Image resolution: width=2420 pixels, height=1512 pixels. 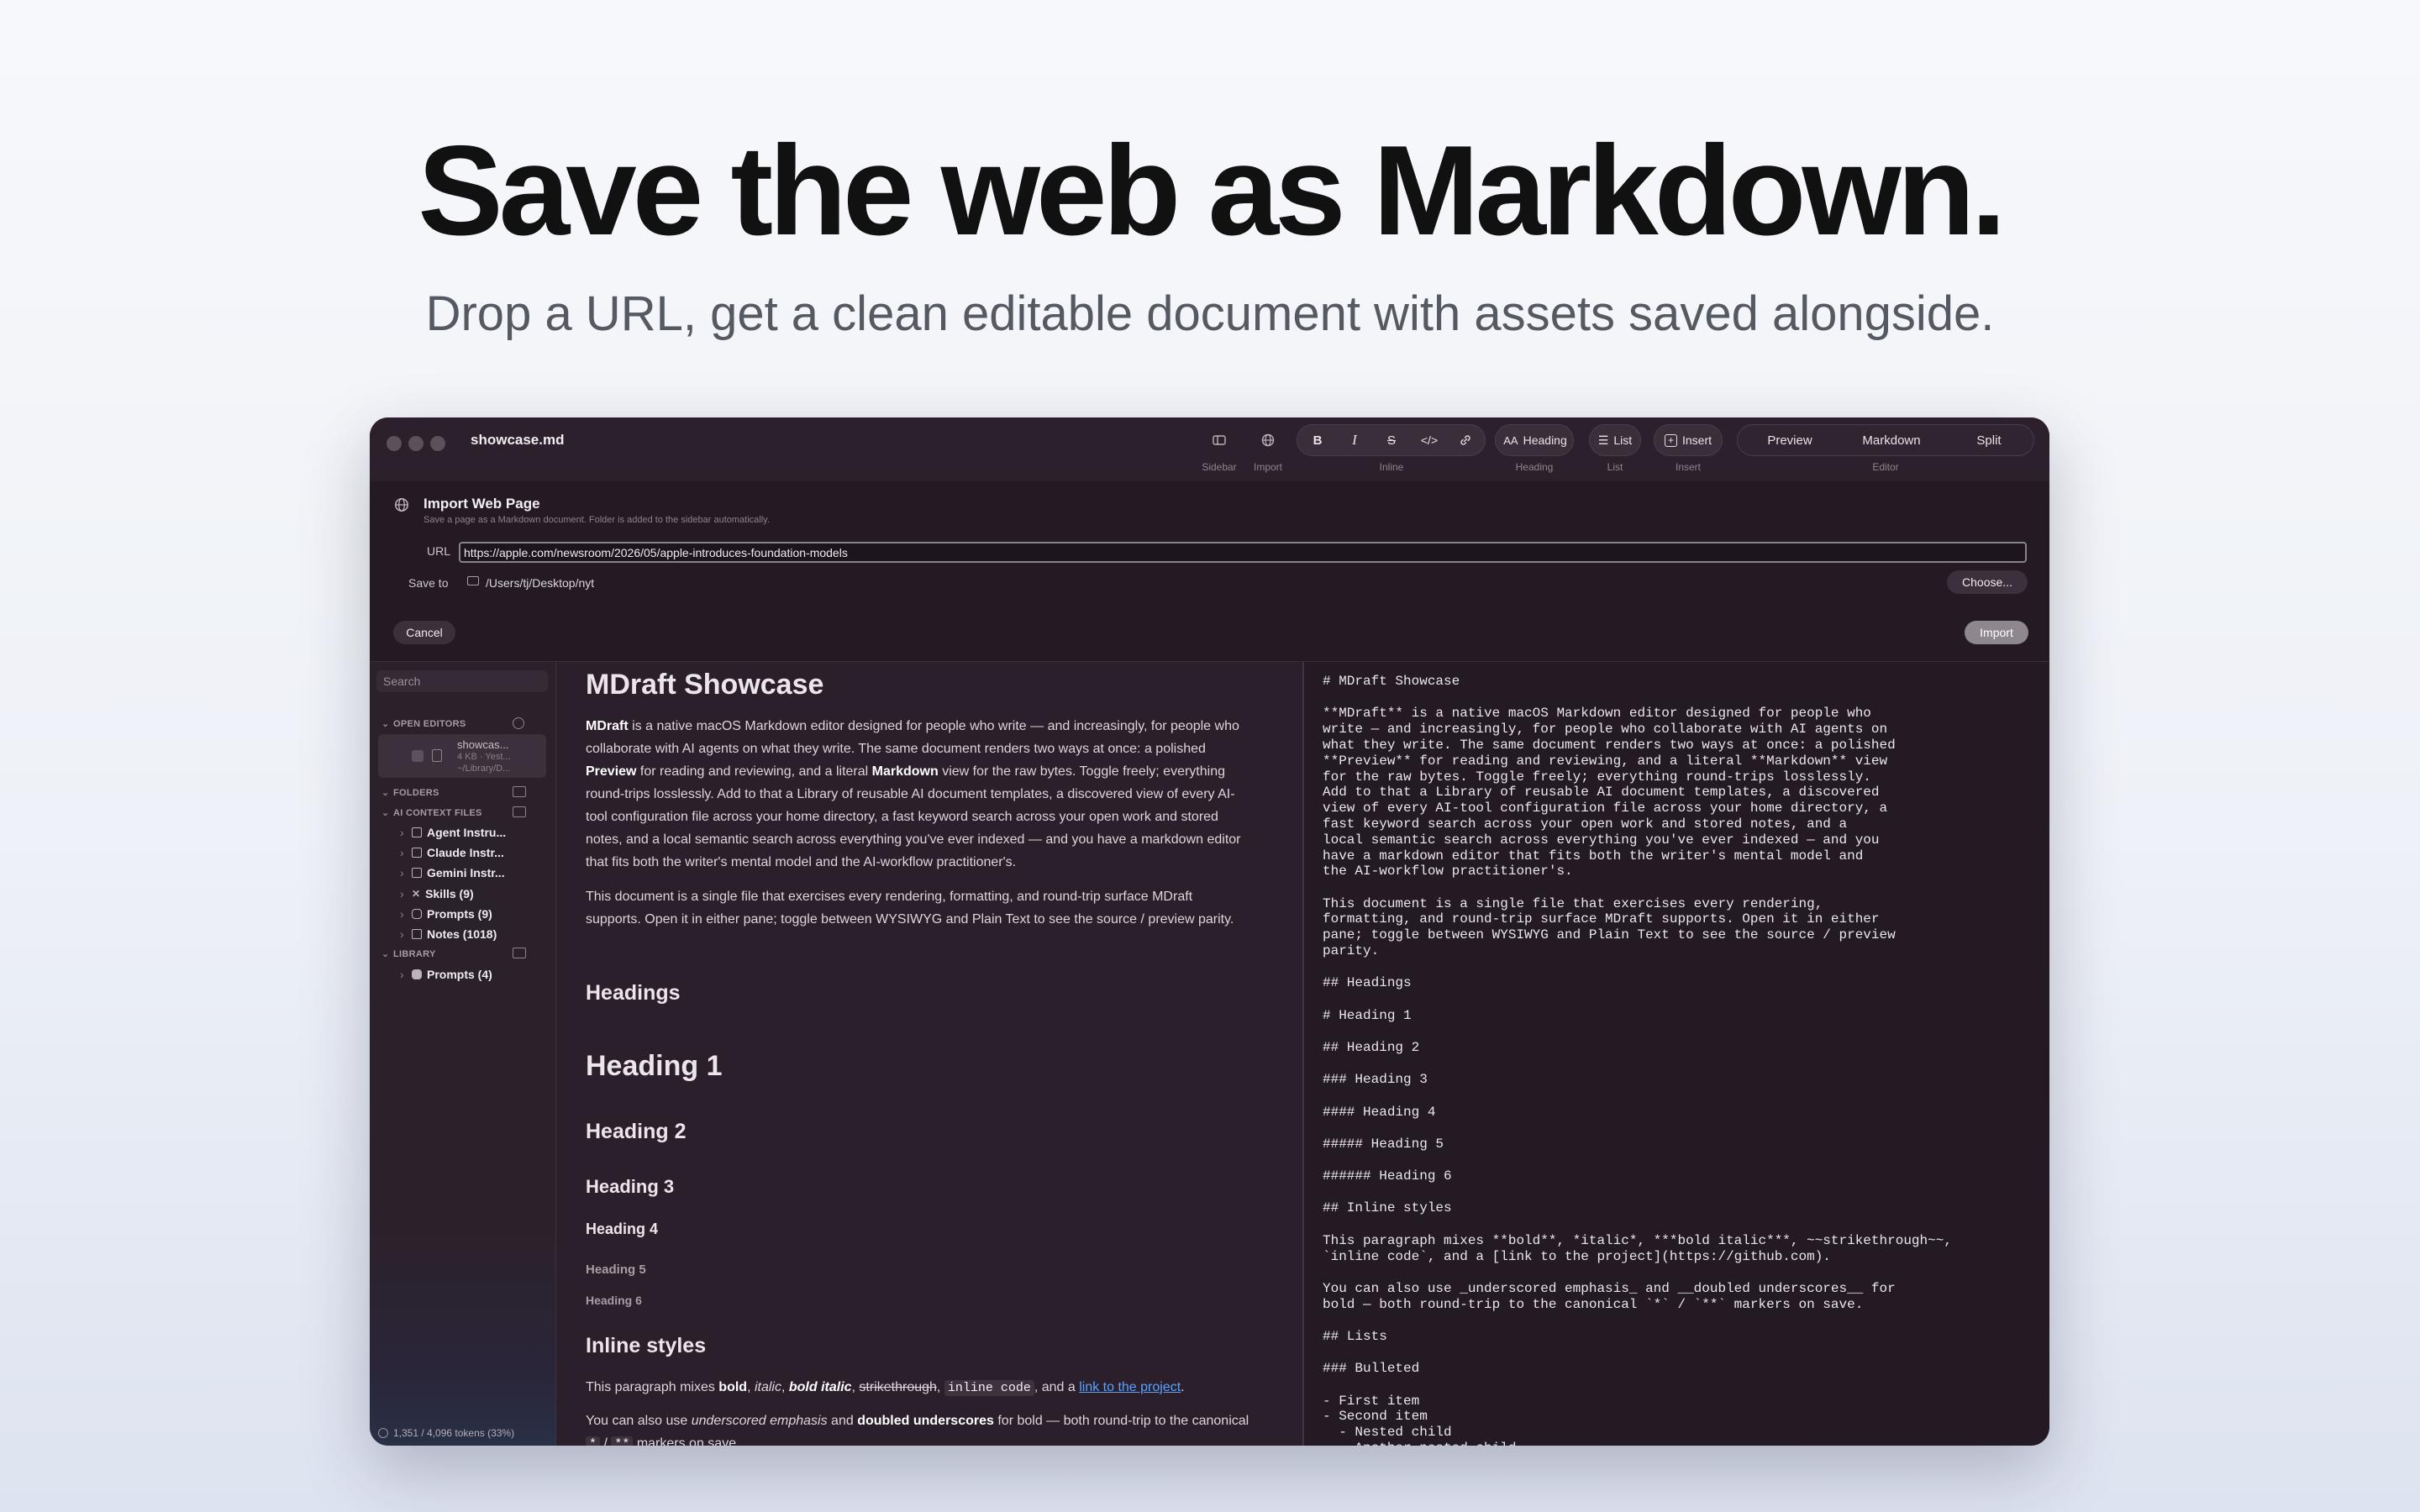 I want to click on save-all-icon, so click(x=518, y=723).